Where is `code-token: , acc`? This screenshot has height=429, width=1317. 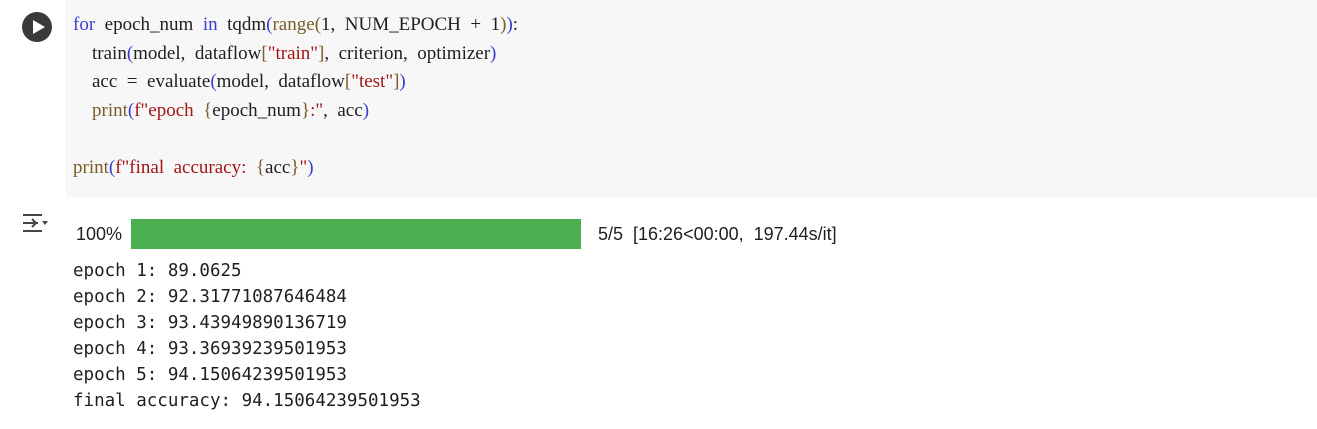 code-token: , acc is located at coordinates (343, 110).